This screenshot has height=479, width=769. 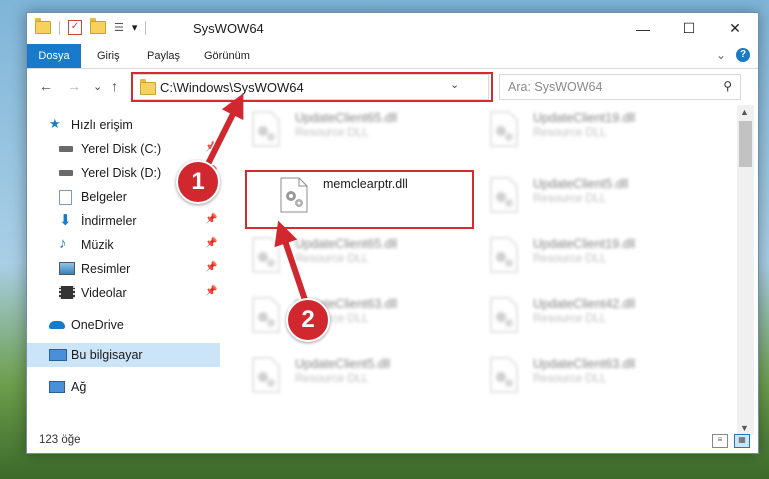 I want to click on annotation-arrows, so click(x=255, y=197).